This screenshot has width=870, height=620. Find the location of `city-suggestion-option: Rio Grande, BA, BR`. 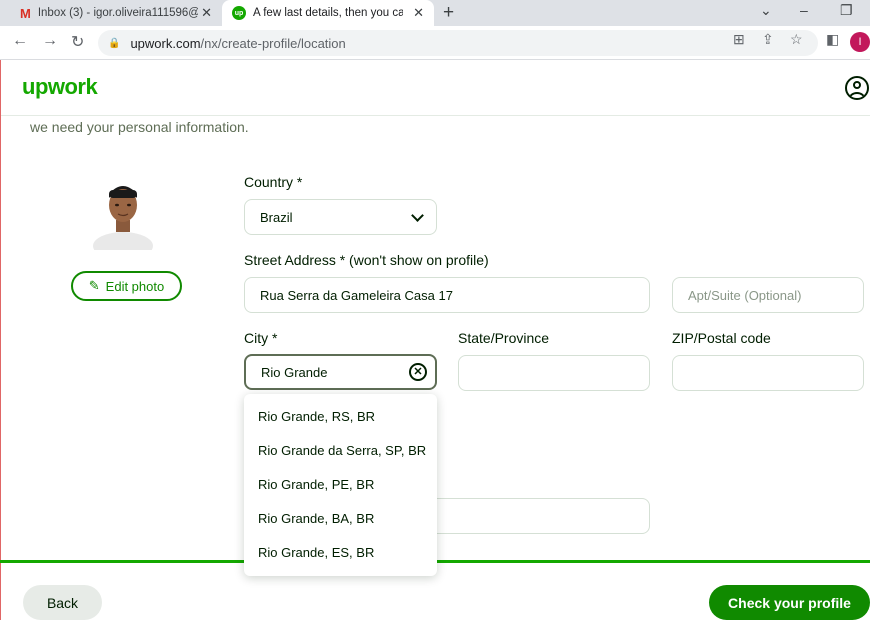

city-suggestion-option: Rio Grande, BA, BR is located at coordinates (340, 518).